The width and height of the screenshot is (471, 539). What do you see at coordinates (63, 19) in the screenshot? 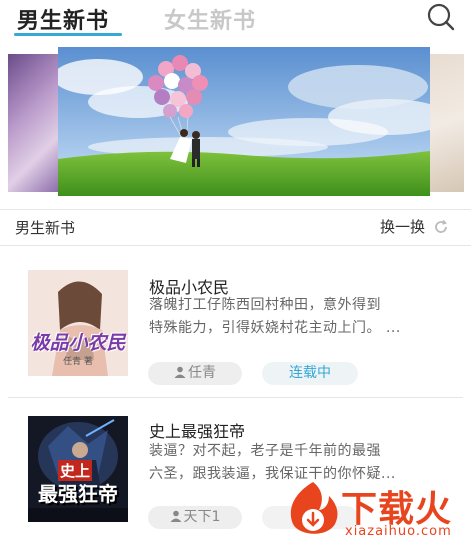
I see `tab-male-new-books: 男生新书` at bounding box center [63, 19].